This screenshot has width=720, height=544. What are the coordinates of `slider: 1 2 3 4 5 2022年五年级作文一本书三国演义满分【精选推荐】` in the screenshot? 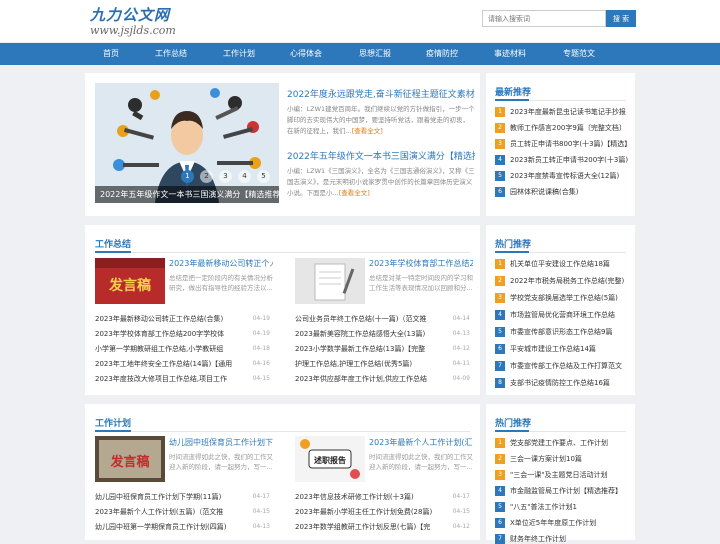 It's located at (187, 143).